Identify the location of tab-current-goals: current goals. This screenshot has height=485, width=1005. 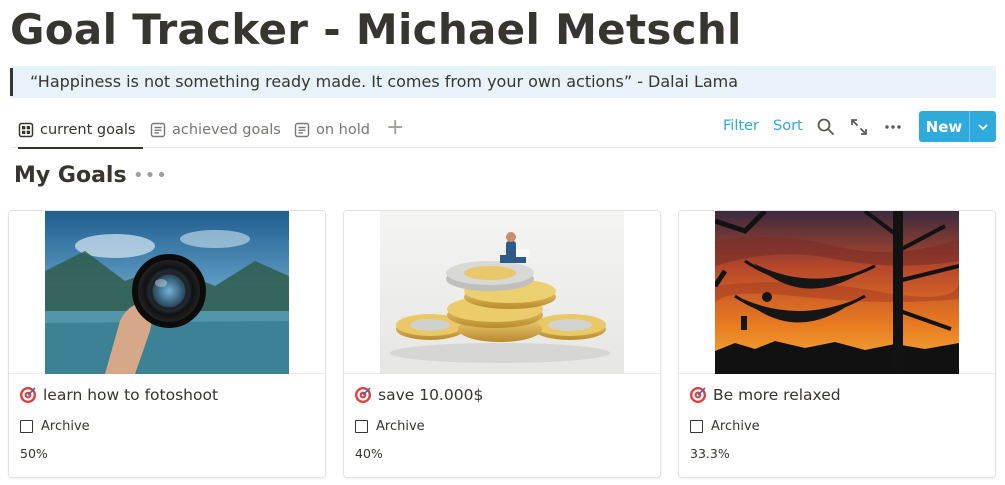
(81, 130).